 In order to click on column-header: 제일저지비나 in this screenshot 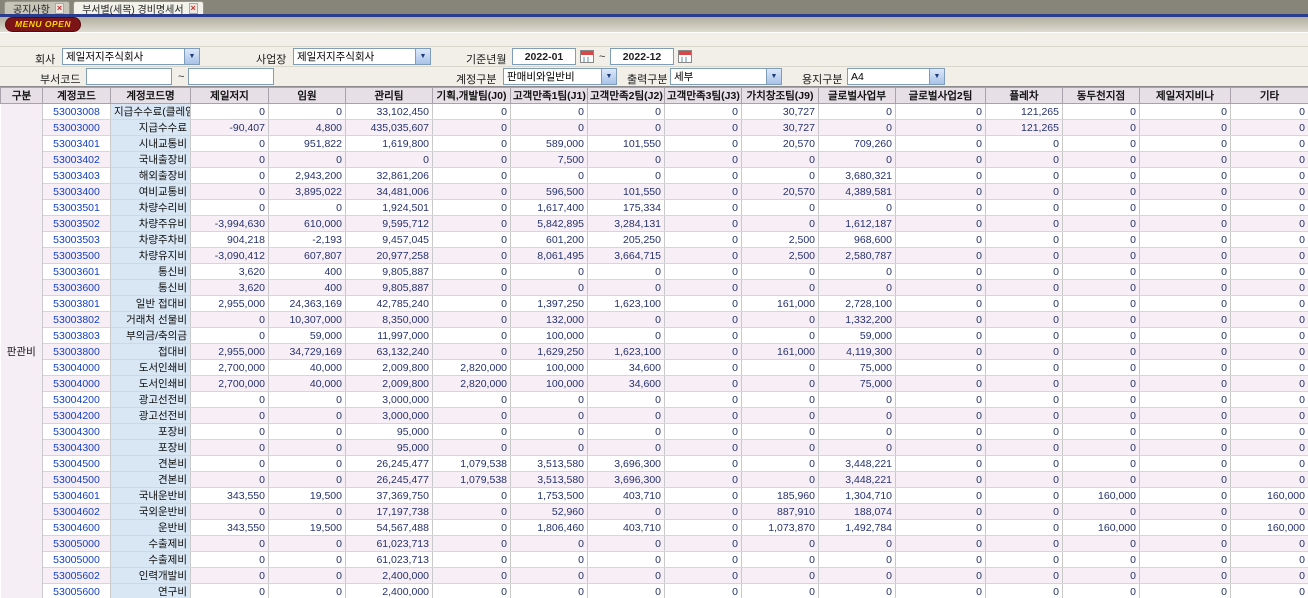, I will do `click(1185, 95)`.